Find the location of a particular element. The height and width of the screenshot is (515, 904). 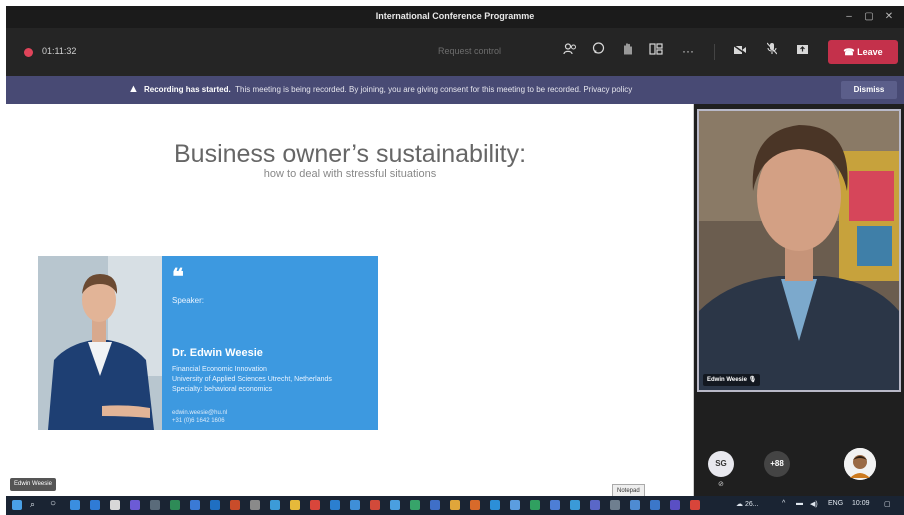

windows-taskbar: ⌕ ○ ☁ 26... ^ ▬ ◀) ENG 10:09 ▢ is located at coordinates (455, 505).